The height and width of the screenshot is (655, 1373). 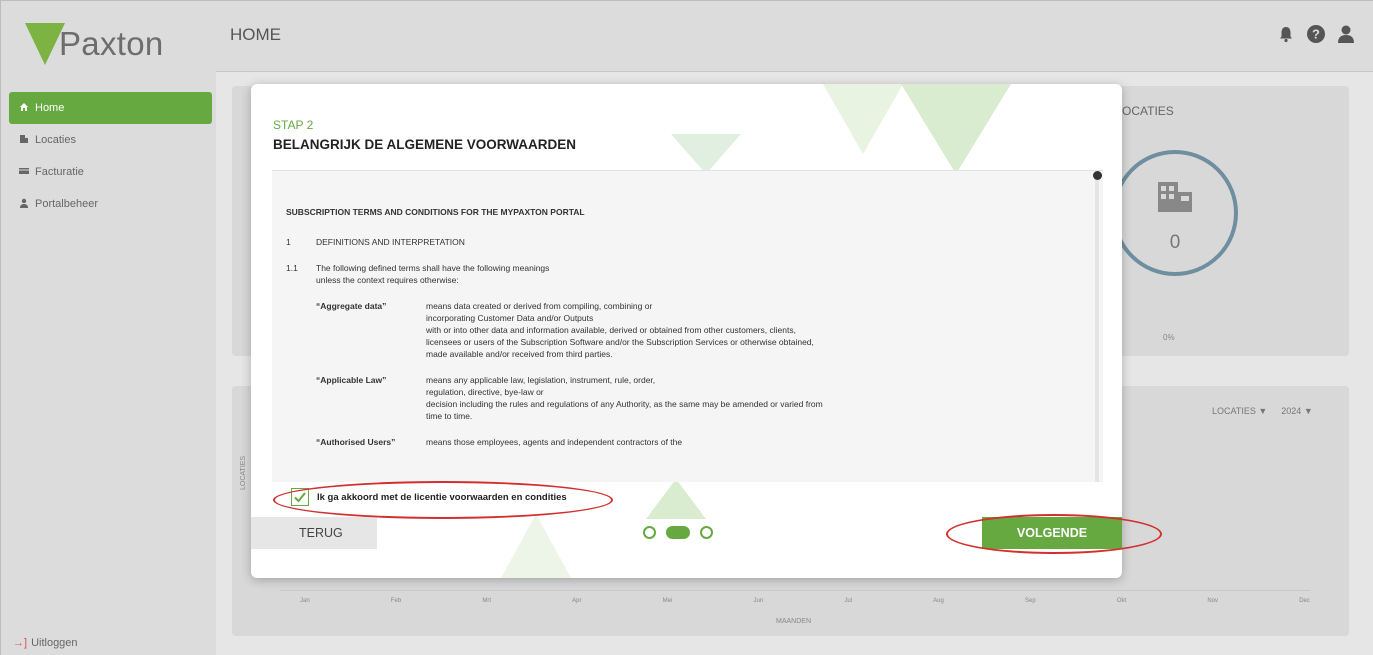 I want to click on definition-line: regulation, directive, bye-law or, so click(x=485, y=392).